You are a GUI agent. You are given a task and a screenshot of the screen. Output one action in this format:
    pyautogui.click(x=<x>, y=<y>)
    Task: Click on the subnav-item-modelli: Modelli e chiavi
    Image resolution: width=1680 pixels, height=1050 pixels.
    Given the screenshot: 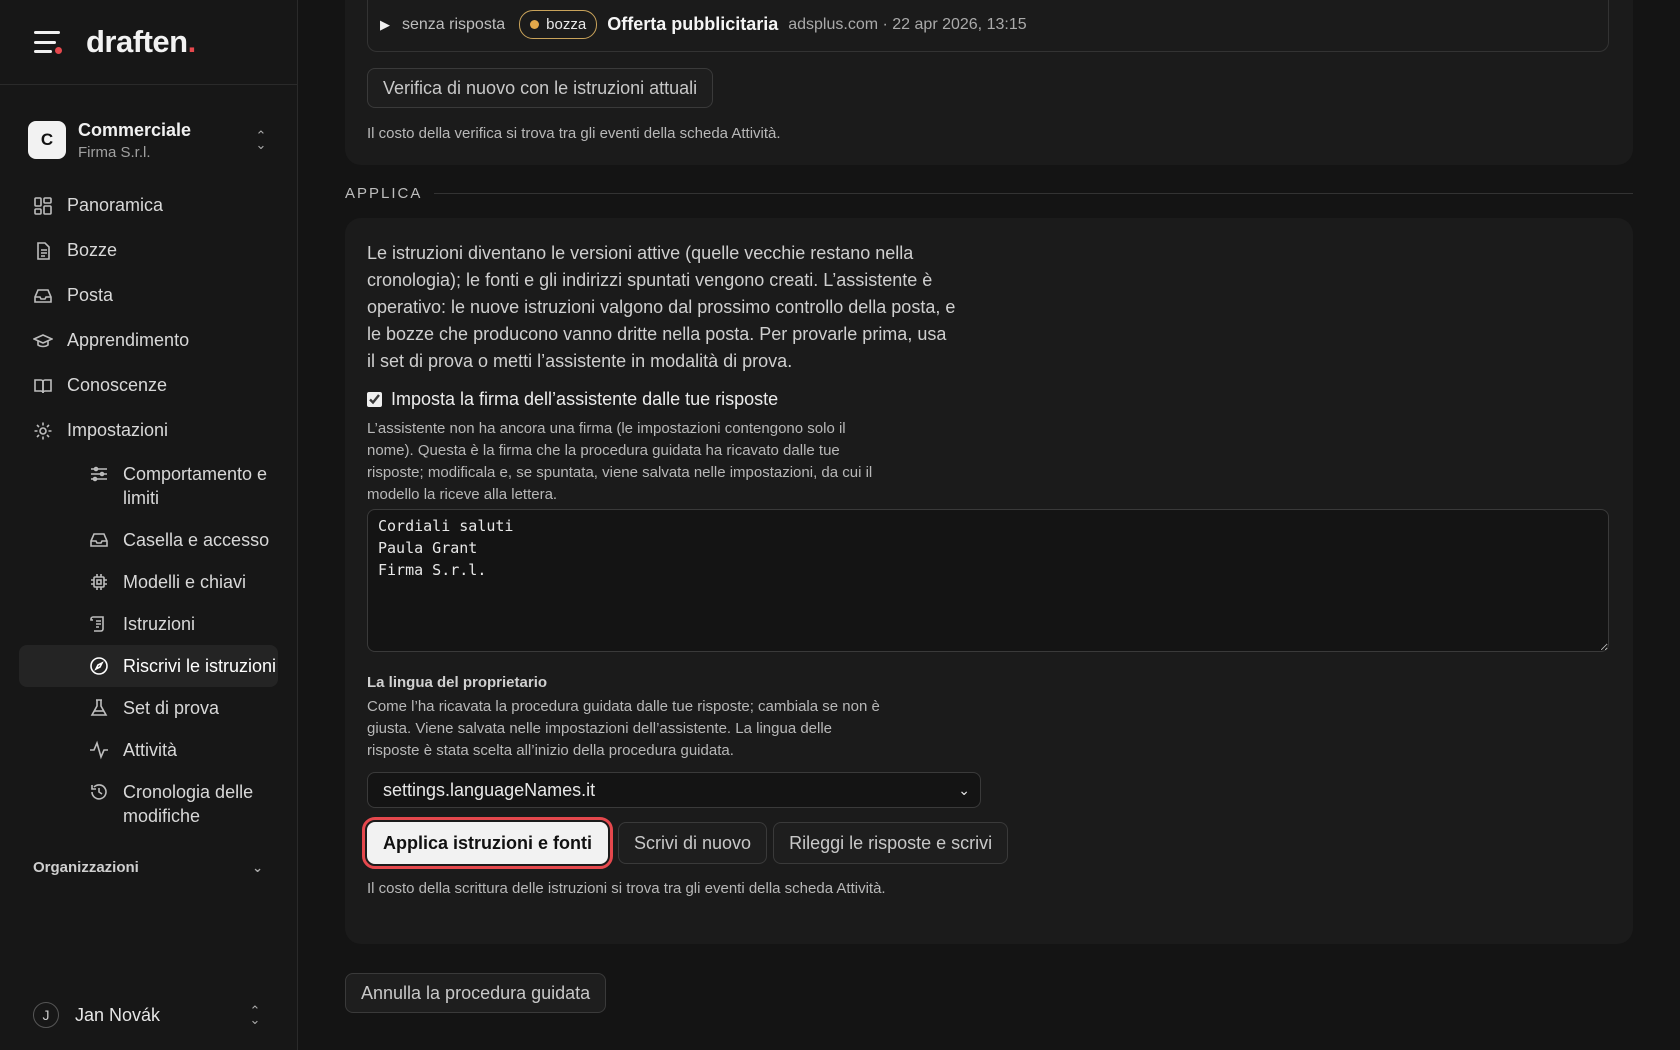 What is the action you would take?
    pyautogui.click(x=148, y=582)
    